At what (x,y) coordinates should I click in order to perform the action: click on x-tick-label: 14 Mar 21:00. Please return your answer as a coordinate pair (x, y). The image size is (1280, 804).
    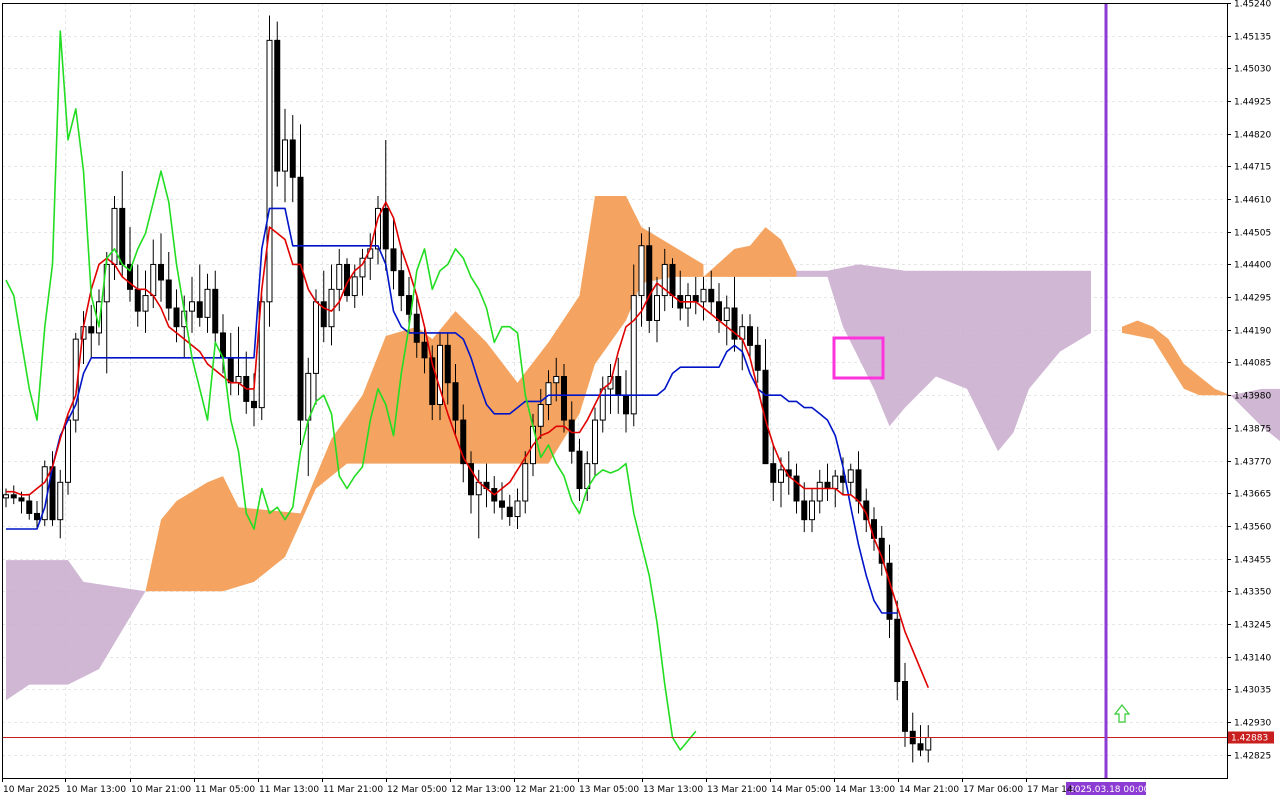
    Looking at the image, I should click on (929, 790).